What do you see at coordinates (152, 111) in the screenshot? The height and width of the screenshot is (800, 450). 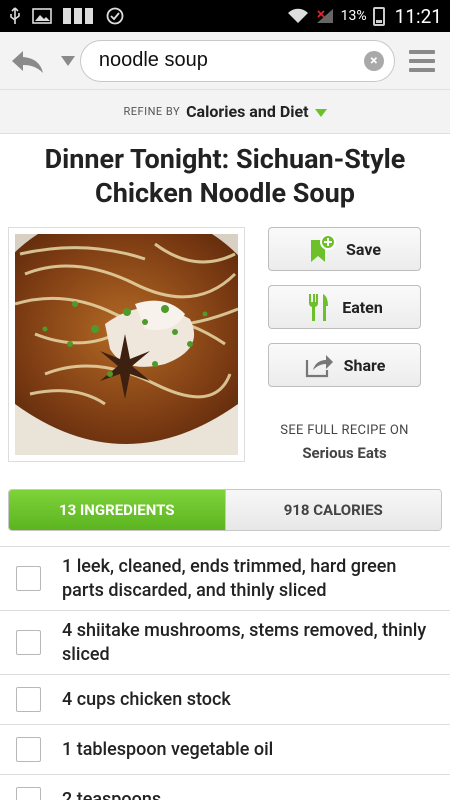 I see `refine-prefix: REFINE BY` at bounding box center [152, 111].